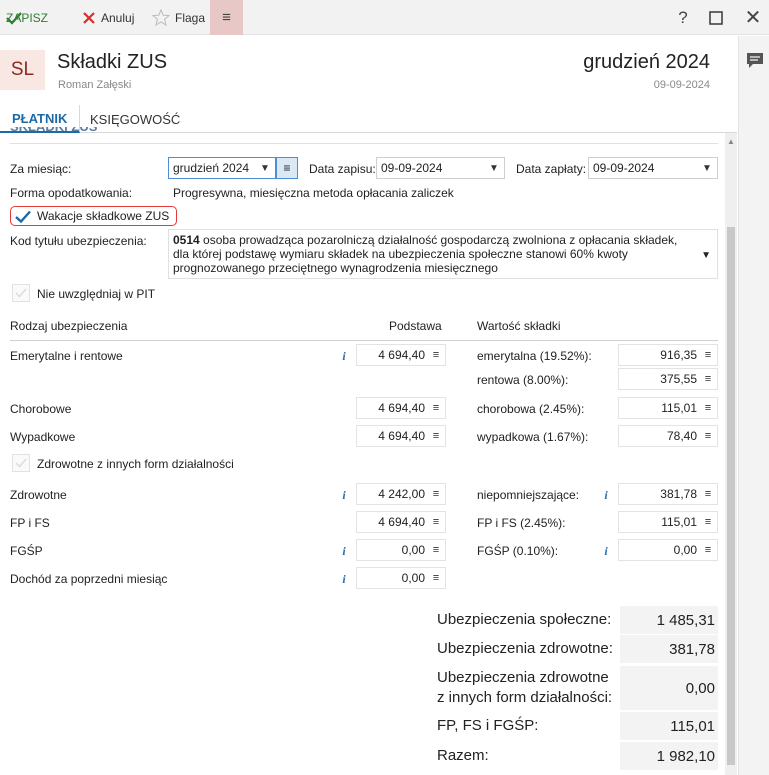  I want to click on row-dochod-label: Dochód za poprzedni miesiąc, so click(89, 579).